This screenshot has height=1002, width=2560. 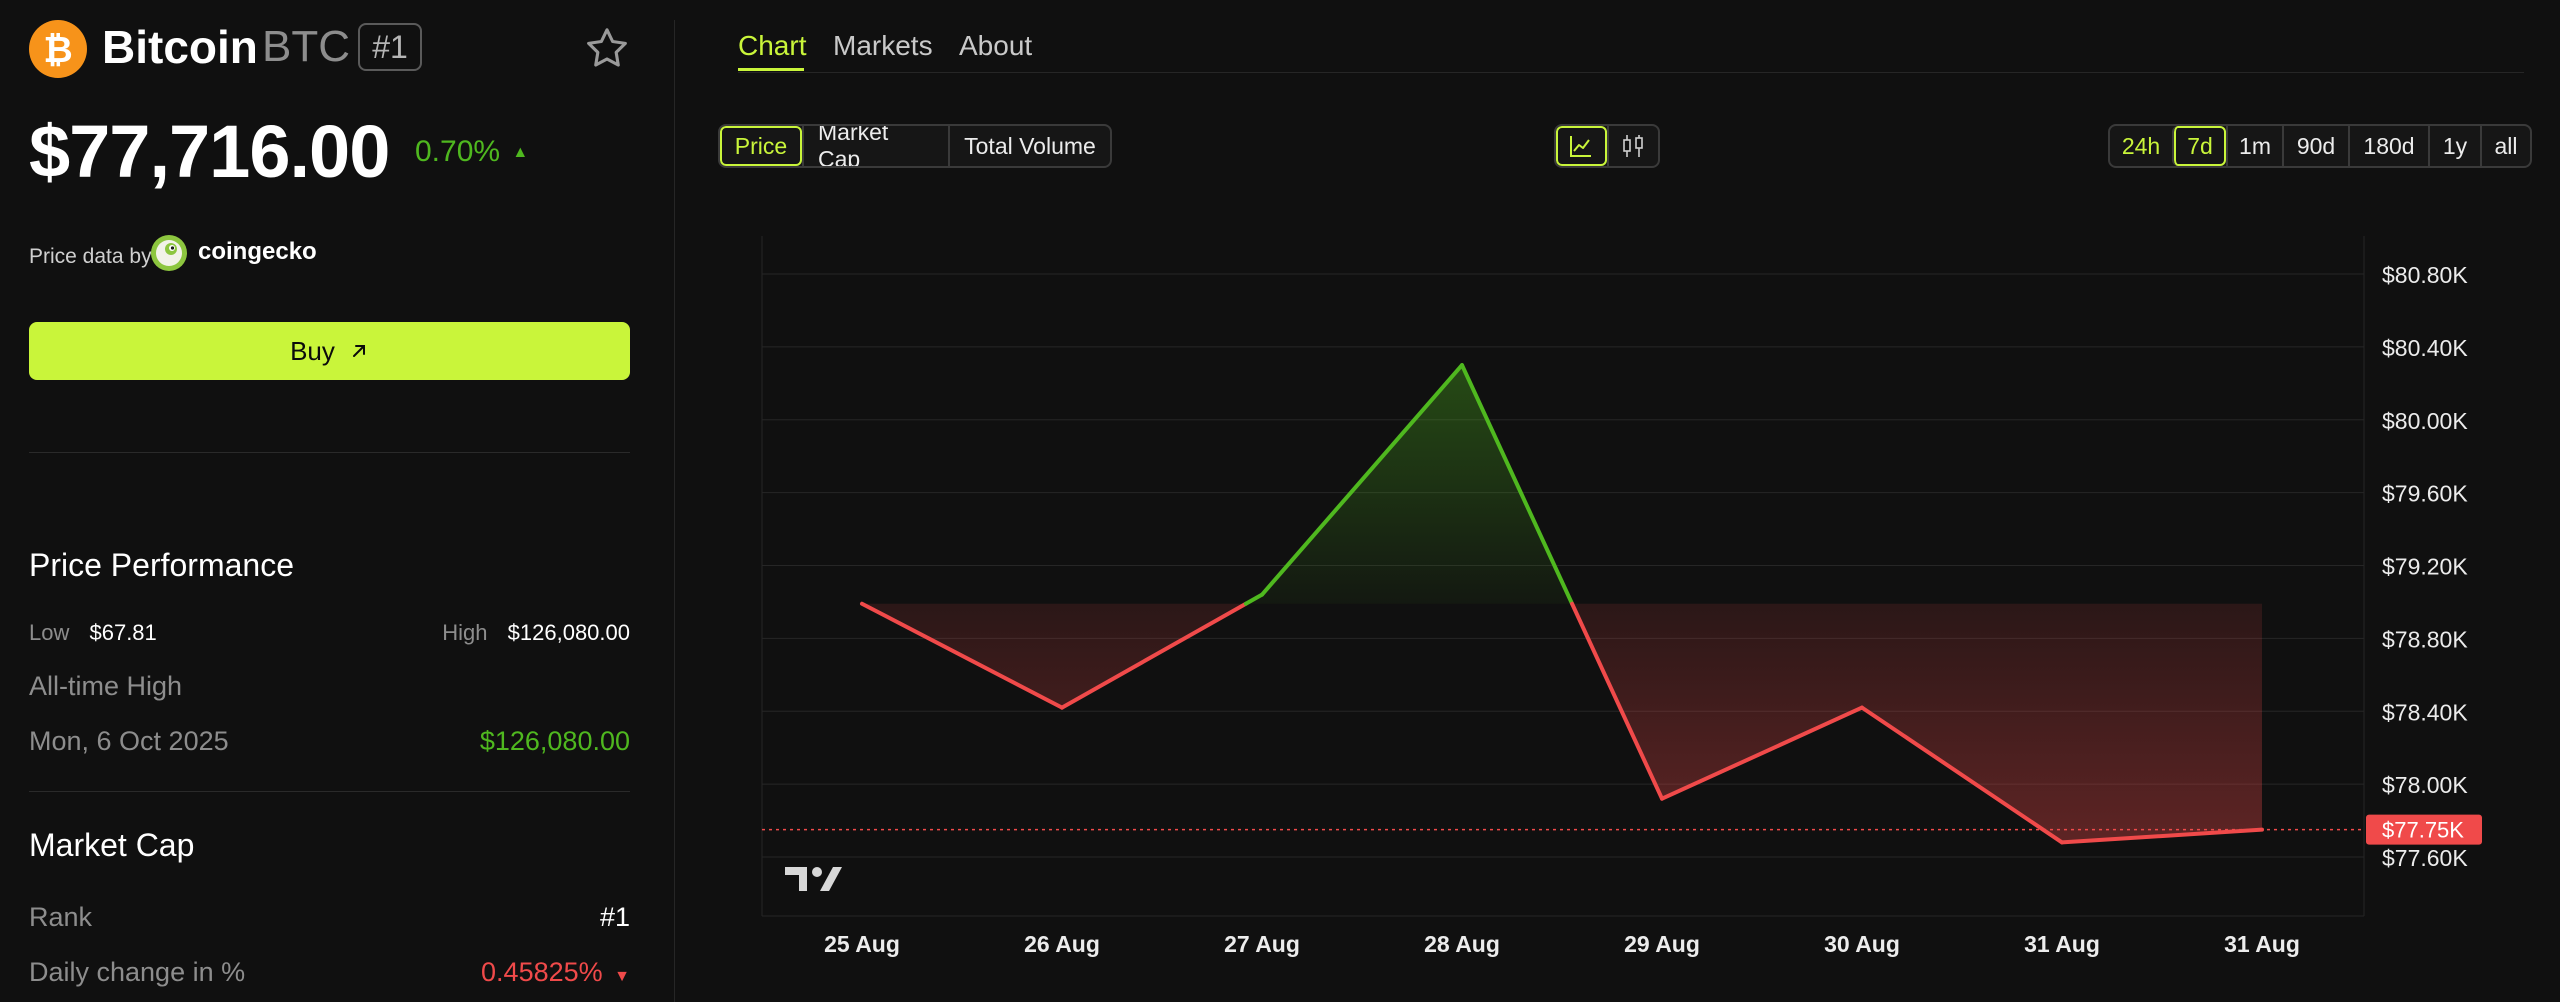 I want to click on current-price-label: $77.75K, so click(x=2423, y=830).